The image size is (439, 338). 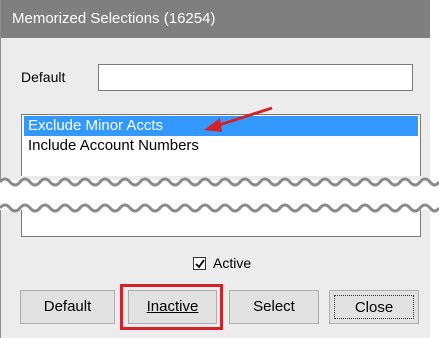 What do you see at coordinates (113, 145) in the screenshot?
I see `list-item-label: Include Account Numbers` at bounding box center [113, 145].